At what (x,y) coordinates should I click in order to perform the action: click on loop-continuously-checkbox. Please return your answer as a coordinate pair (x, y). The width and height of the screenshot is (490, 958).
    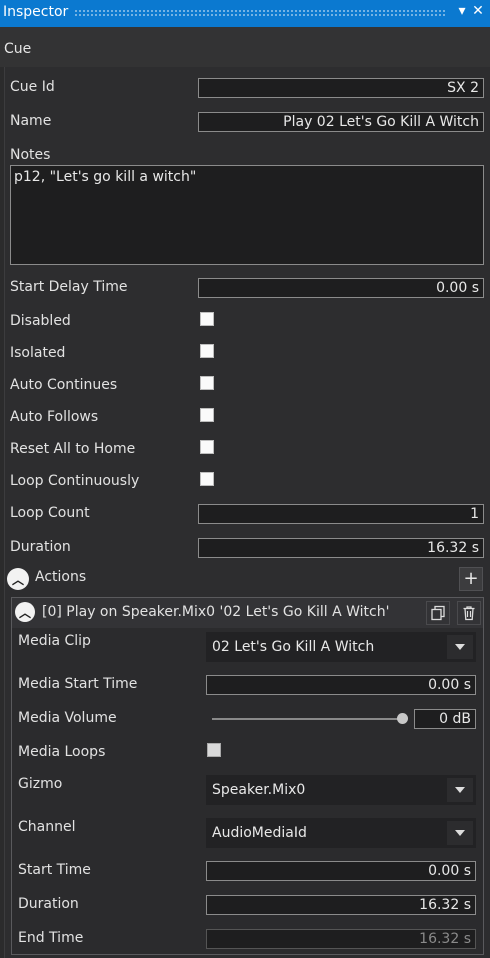
    Looking at the image, I should click on (207, 479).